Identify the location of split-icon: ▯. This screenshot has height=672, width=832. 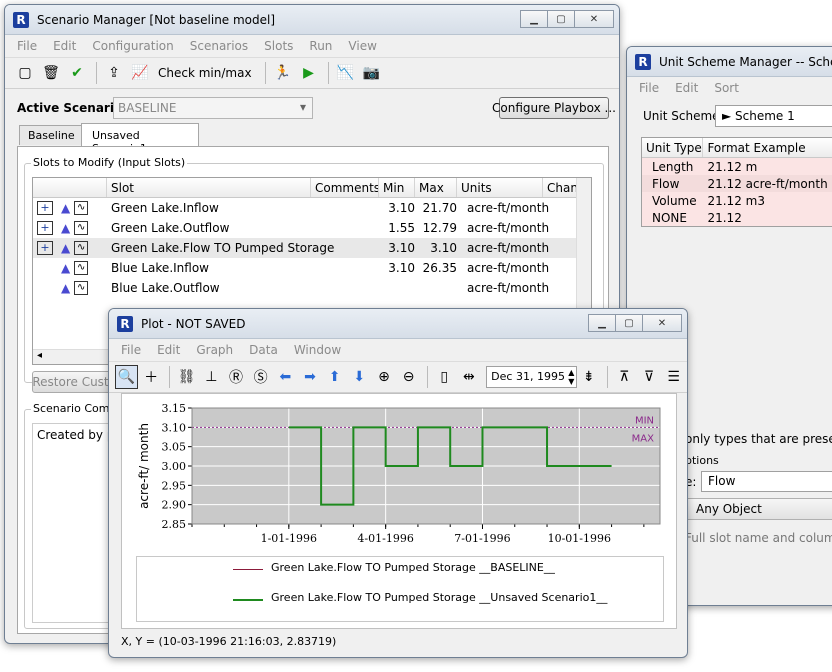
(444, 377).